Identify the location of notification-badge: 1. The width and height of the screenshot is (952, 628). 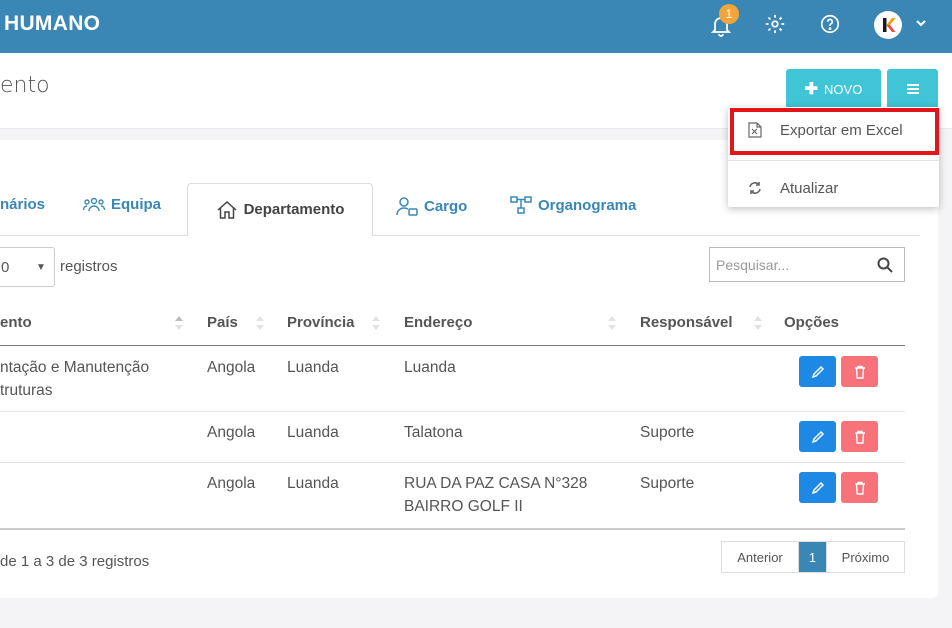
(729, 14).